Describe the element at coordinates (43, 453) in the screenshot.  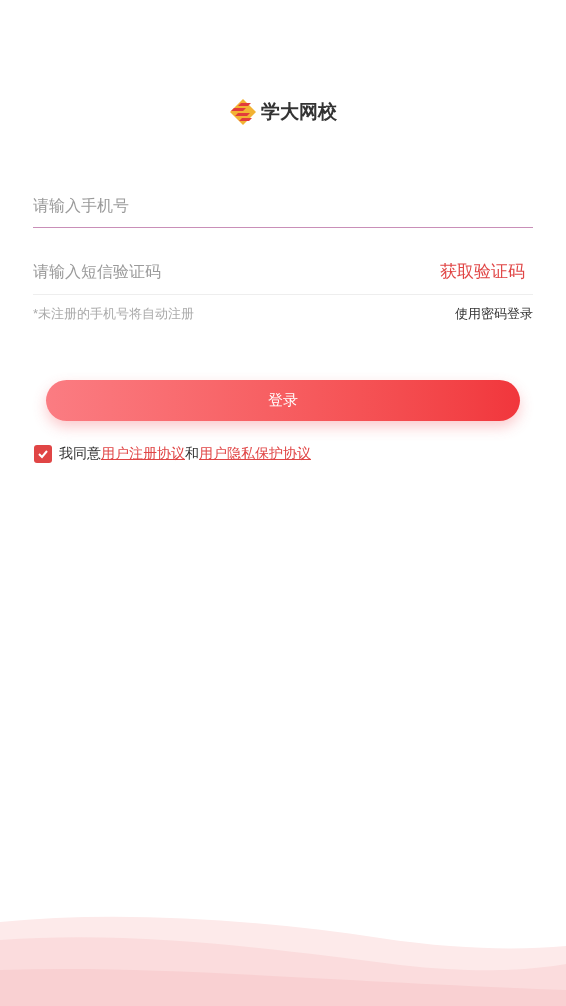
I see `agree-checkbox` at that location.